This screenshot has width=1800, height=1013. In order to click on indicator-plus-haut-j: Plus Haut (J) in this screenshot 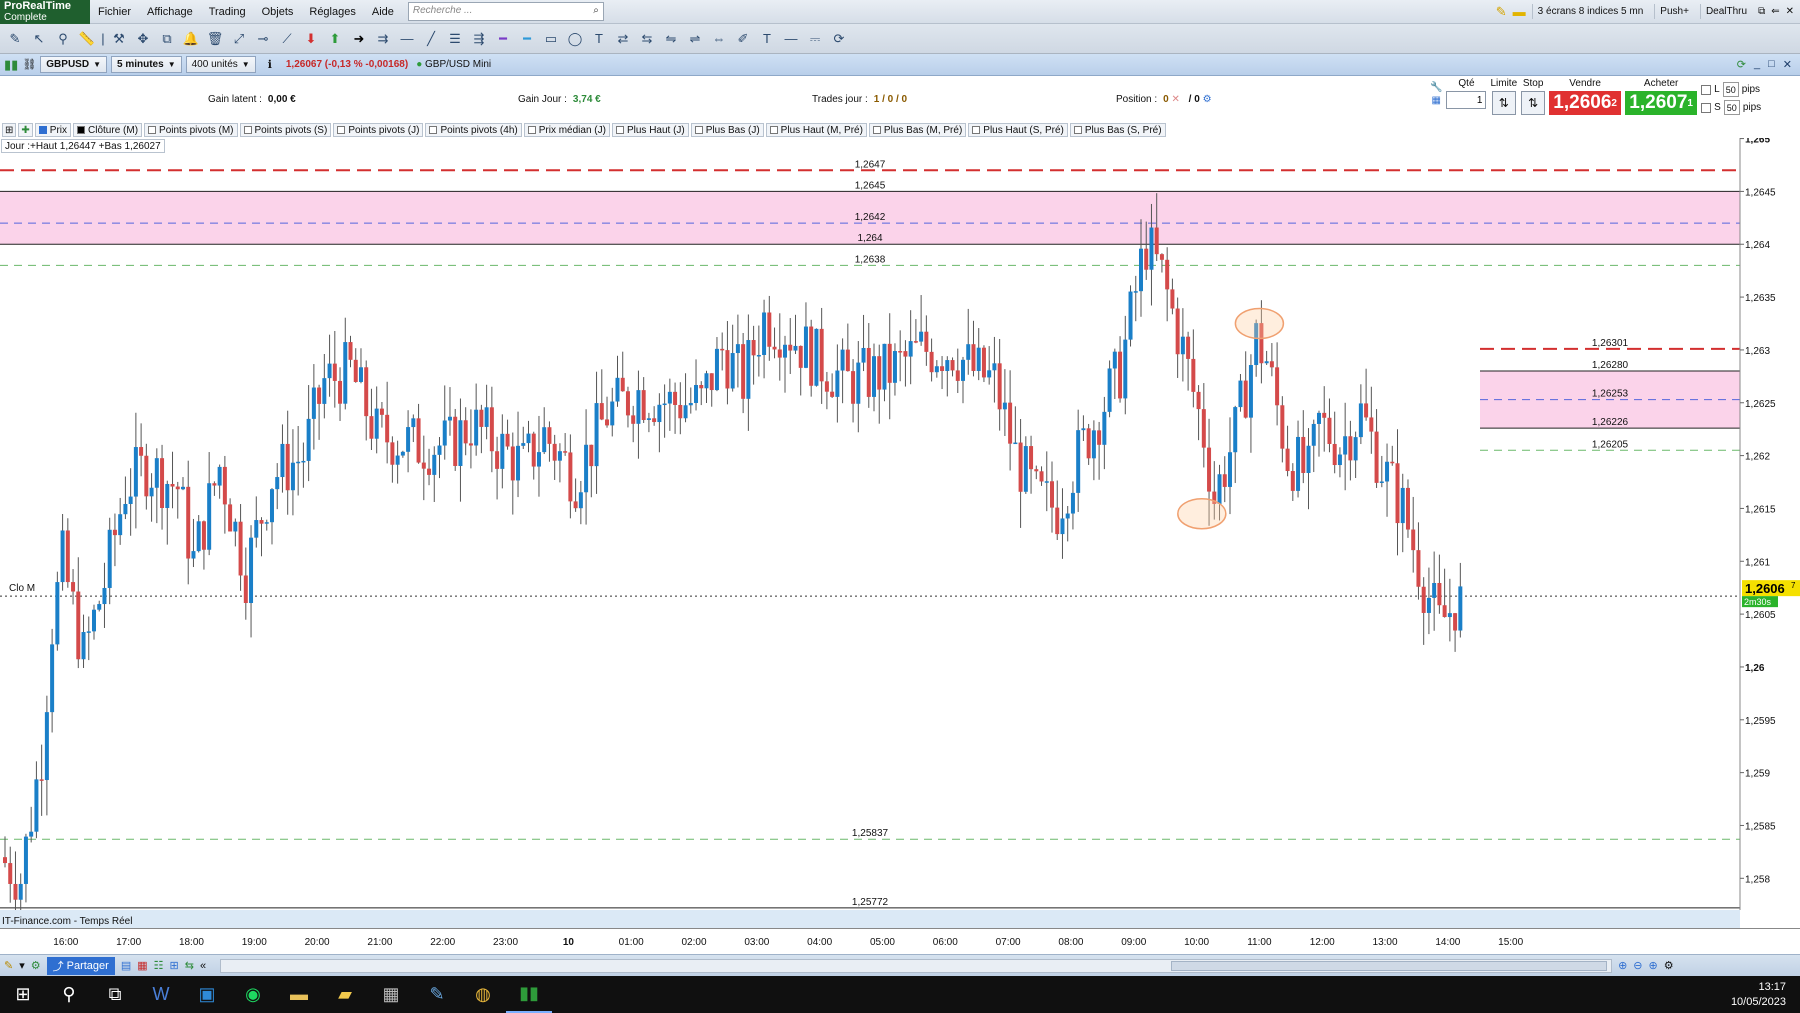, I will do `click(650, 130)`.